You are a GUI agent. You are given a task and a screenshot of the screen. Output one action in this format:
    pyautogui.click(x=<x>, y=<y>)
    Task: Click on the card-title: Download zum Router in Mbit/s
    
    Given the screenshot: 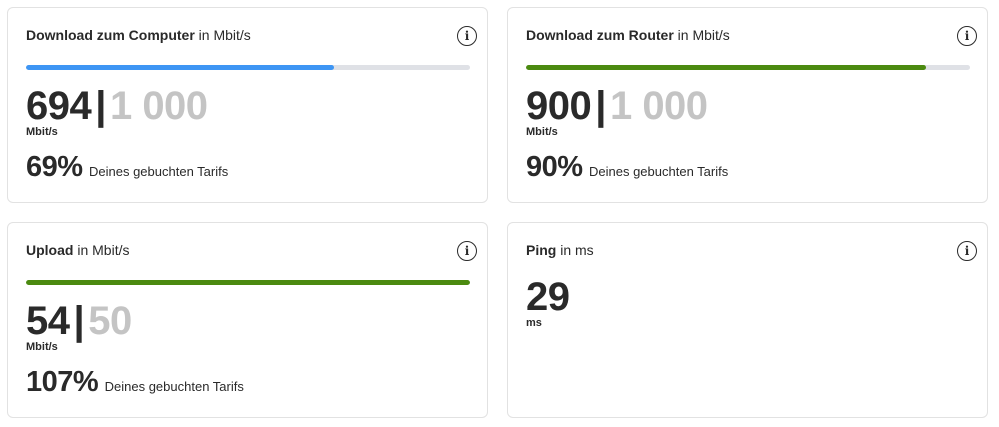 What is the action you would take?
    pyautogui.click(x=628, y=35)
    